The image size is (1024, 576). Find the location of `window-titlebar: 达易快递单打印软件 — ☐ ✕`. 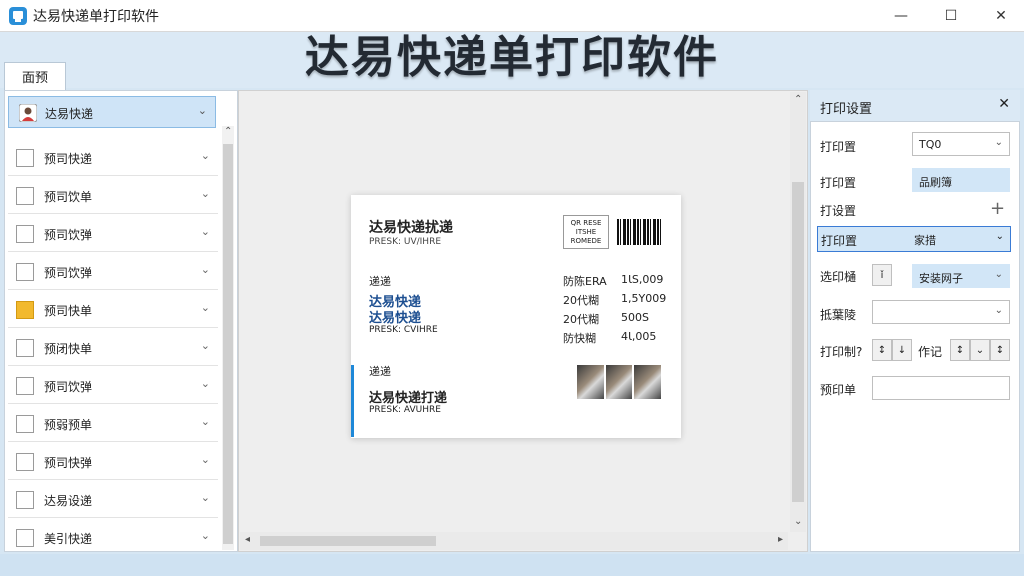

window-titlebar: 达易快递单打印软件 — ☐ ✕ is located at coordinates (512, 16).